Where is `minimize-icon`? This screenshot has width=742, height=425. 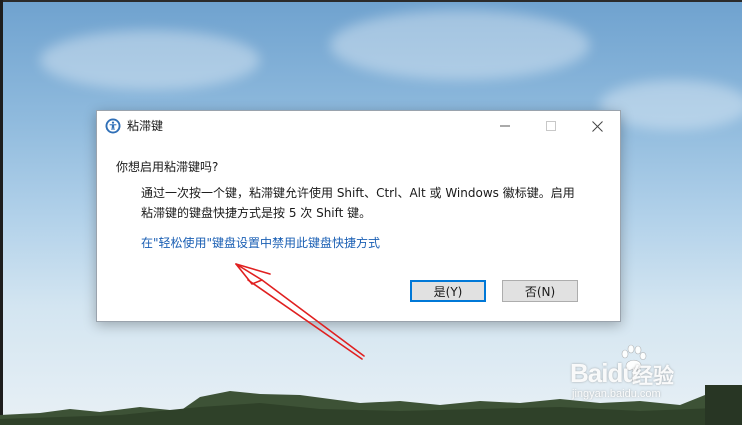
minimize-icon is located at coordinates (505, 126).